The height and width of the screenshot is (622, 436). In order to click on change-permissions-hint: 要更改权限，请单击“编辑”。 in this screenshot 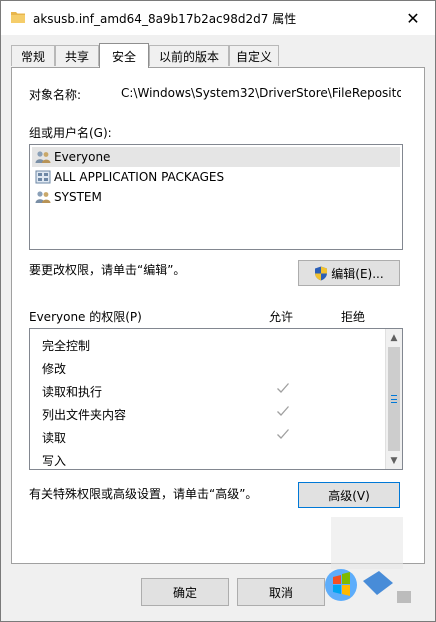, I will do `click(107, 270)`.